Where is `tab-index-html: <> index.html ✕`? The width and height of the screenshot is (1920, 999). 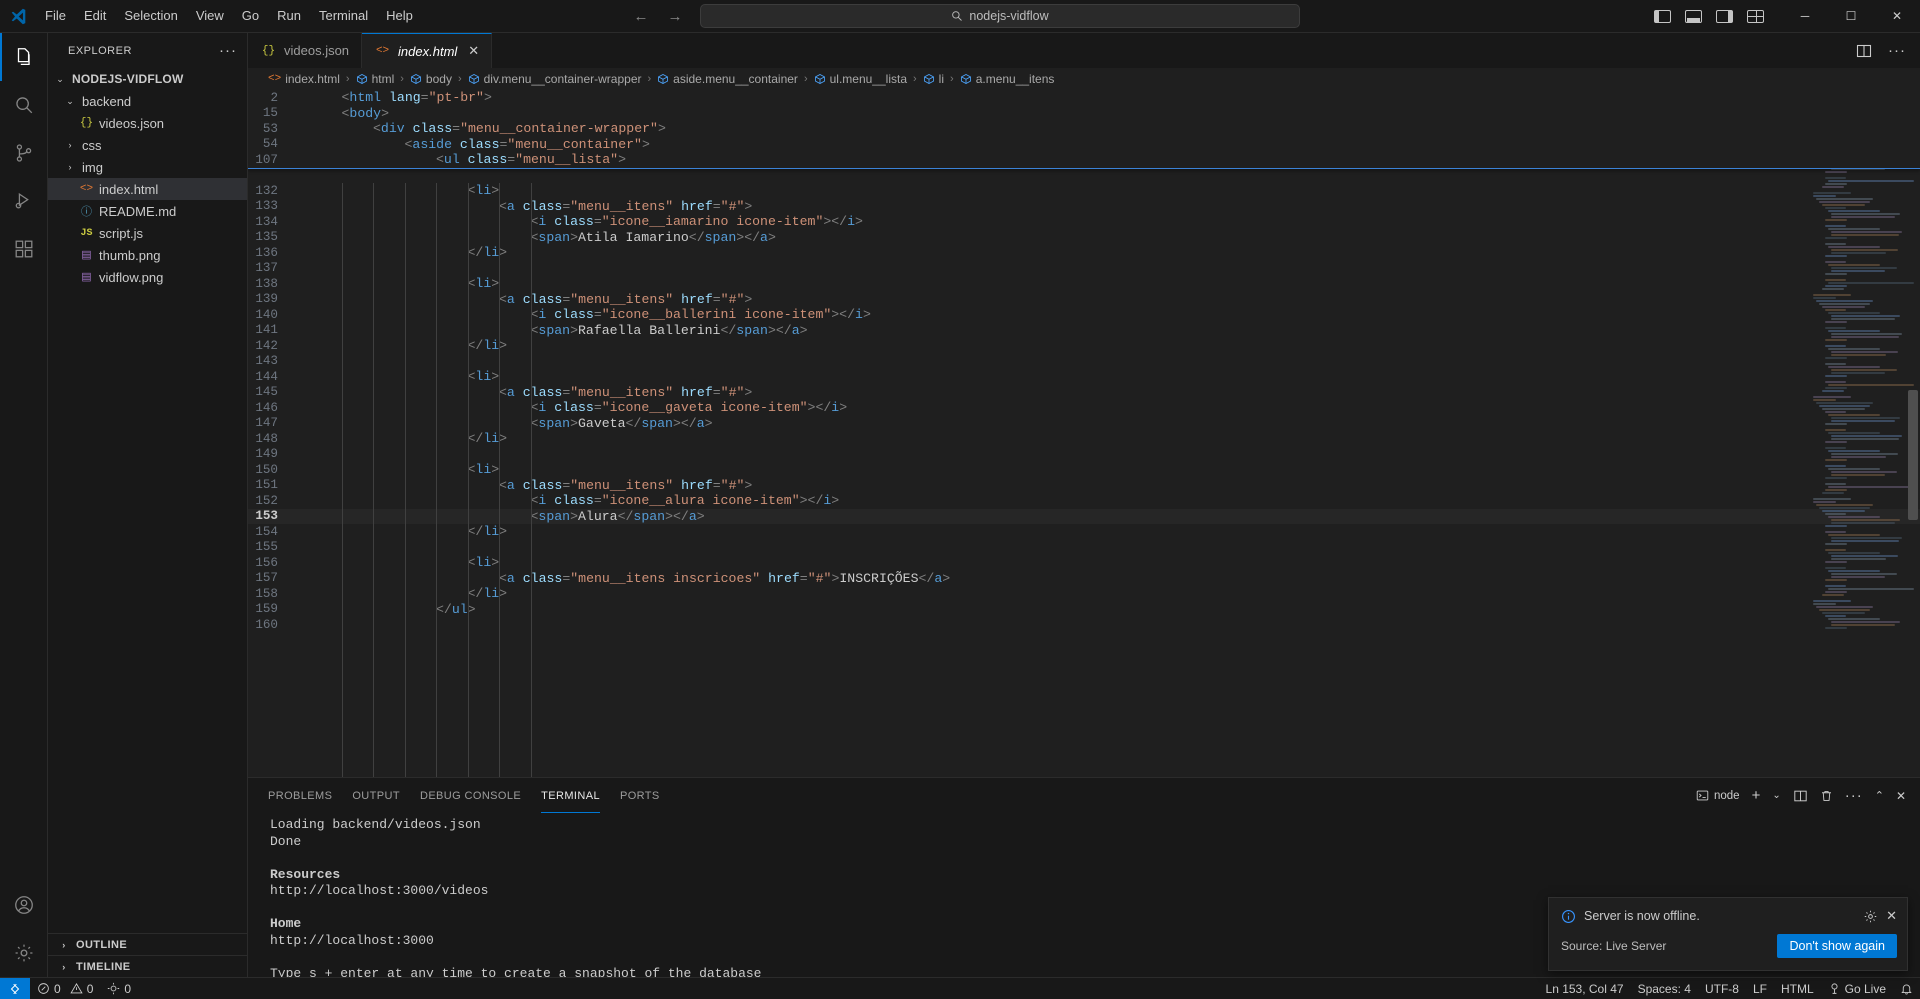 tab-index-html: <> index.html ✕ is located at coordinates (427, 50).